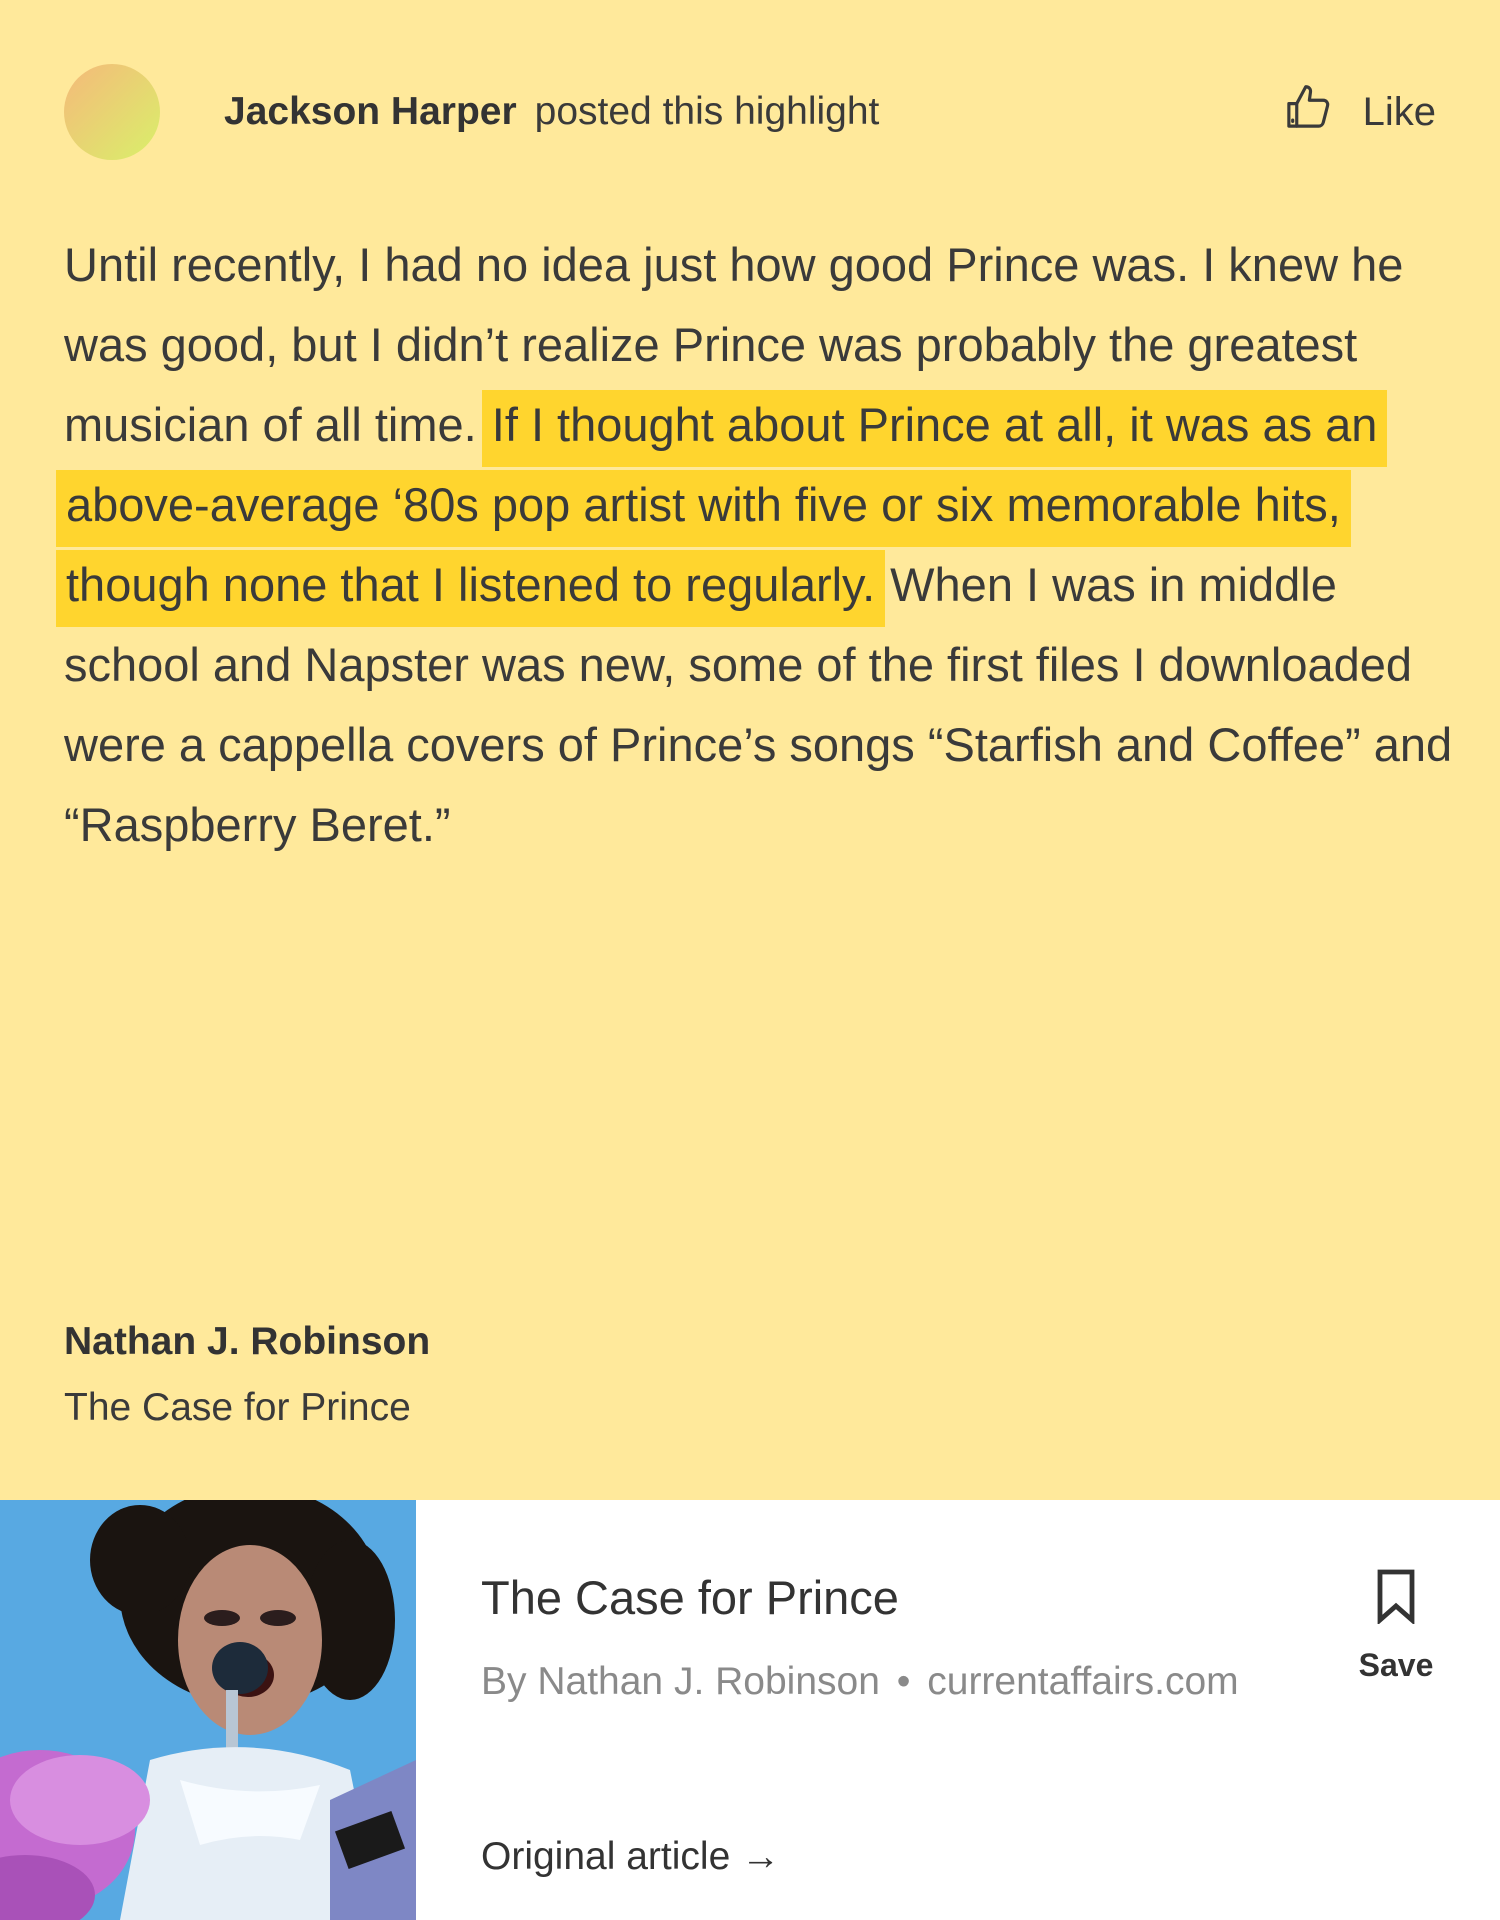 This screenshot has width=1500, height=1920. What do you see at coordinates (237, 1407) in the screenshot?
I see `source-title: The Case for Prince` at bounding box center [237, 1407].